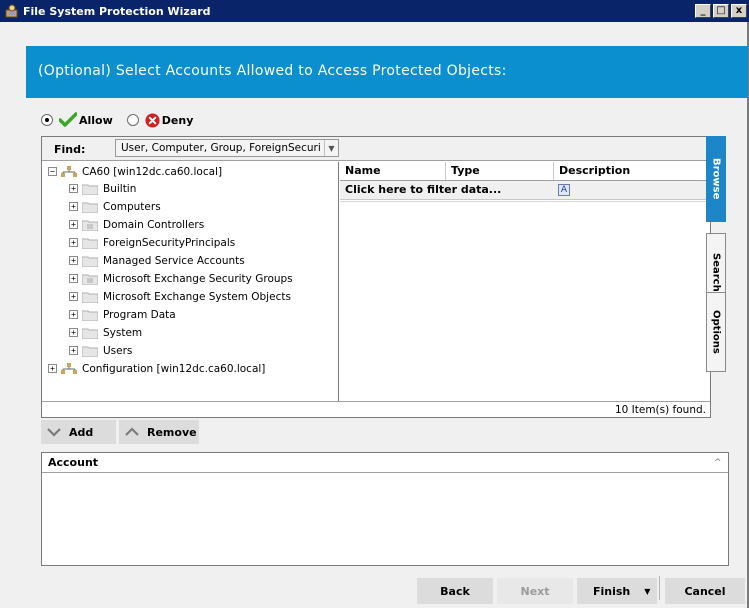  What do you see at coordinates (393, 171) in the screenshot?
I see `column-header-name: Name` at bounding box center [393, 171].